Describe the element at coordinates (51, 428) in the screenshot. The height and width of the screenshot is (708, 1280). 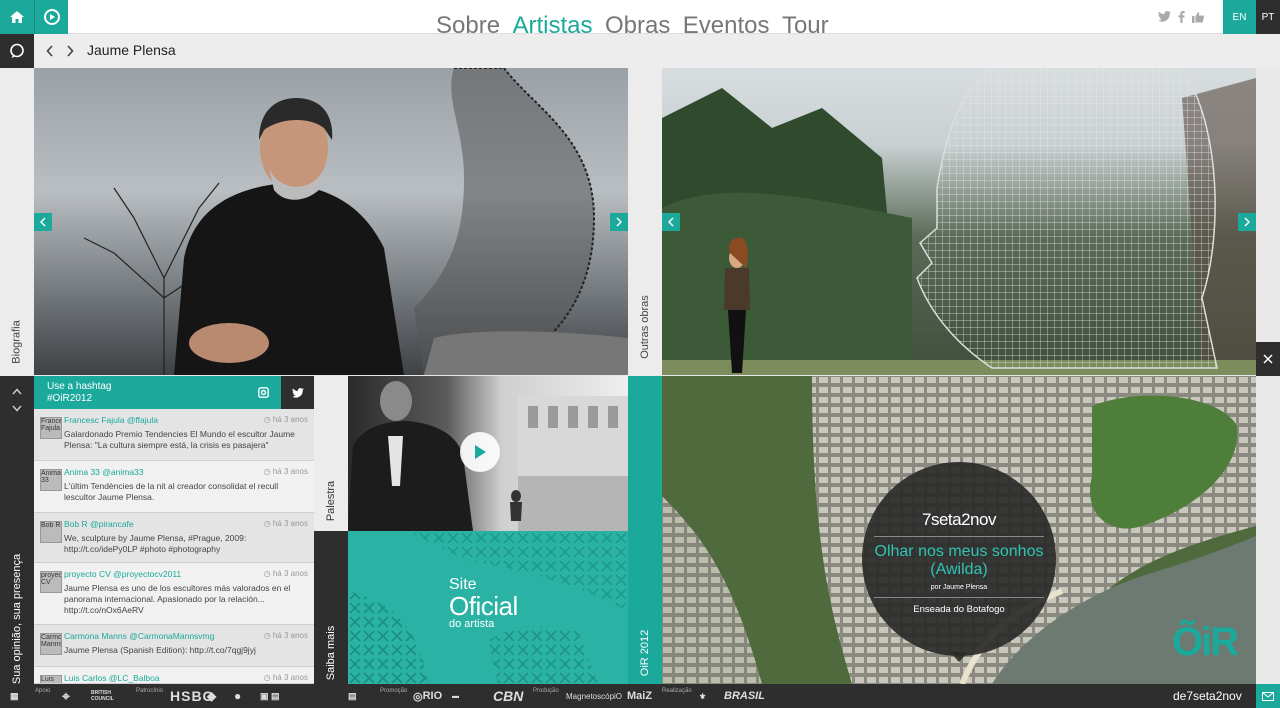
I see `avatar: Francesc Fajula` at that location.